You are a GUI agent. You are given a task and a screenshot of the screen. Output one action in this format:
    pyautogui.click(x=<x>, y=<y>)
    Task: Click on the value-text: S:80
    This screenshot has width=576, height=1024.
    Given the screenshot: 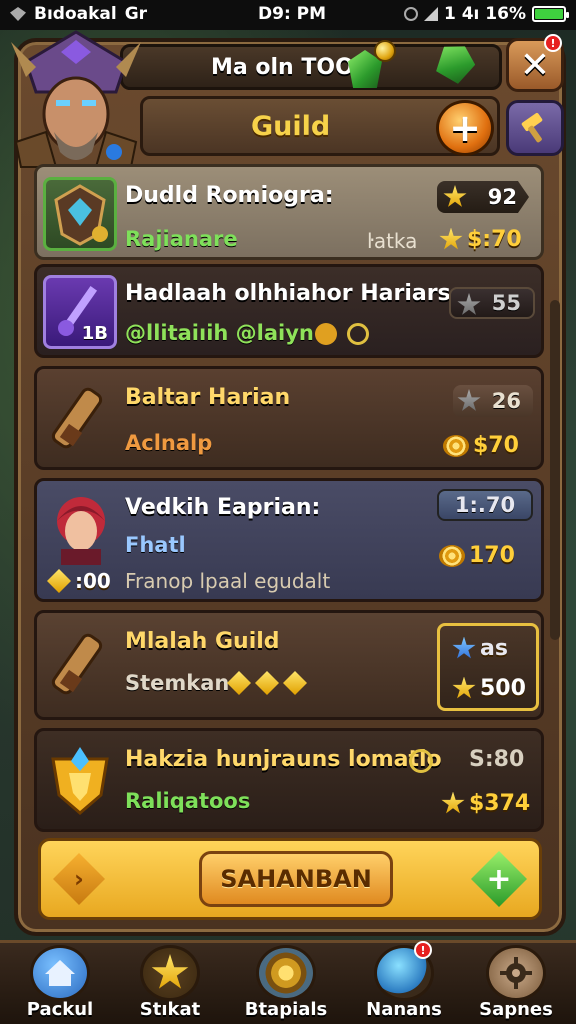 What is the action you would take?
    pyautogui.click(x=497, y=759)
    